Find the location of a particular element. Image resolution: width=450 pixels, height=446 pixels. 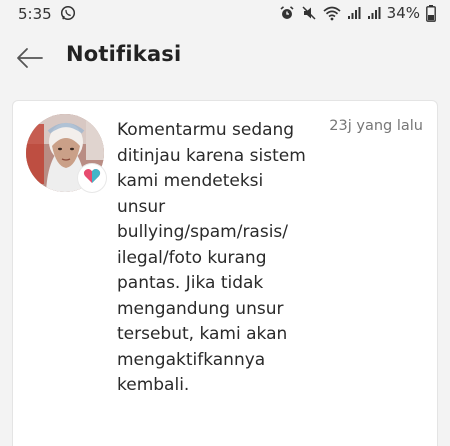

arrow-left-icon is located at coordinates (30, 58).